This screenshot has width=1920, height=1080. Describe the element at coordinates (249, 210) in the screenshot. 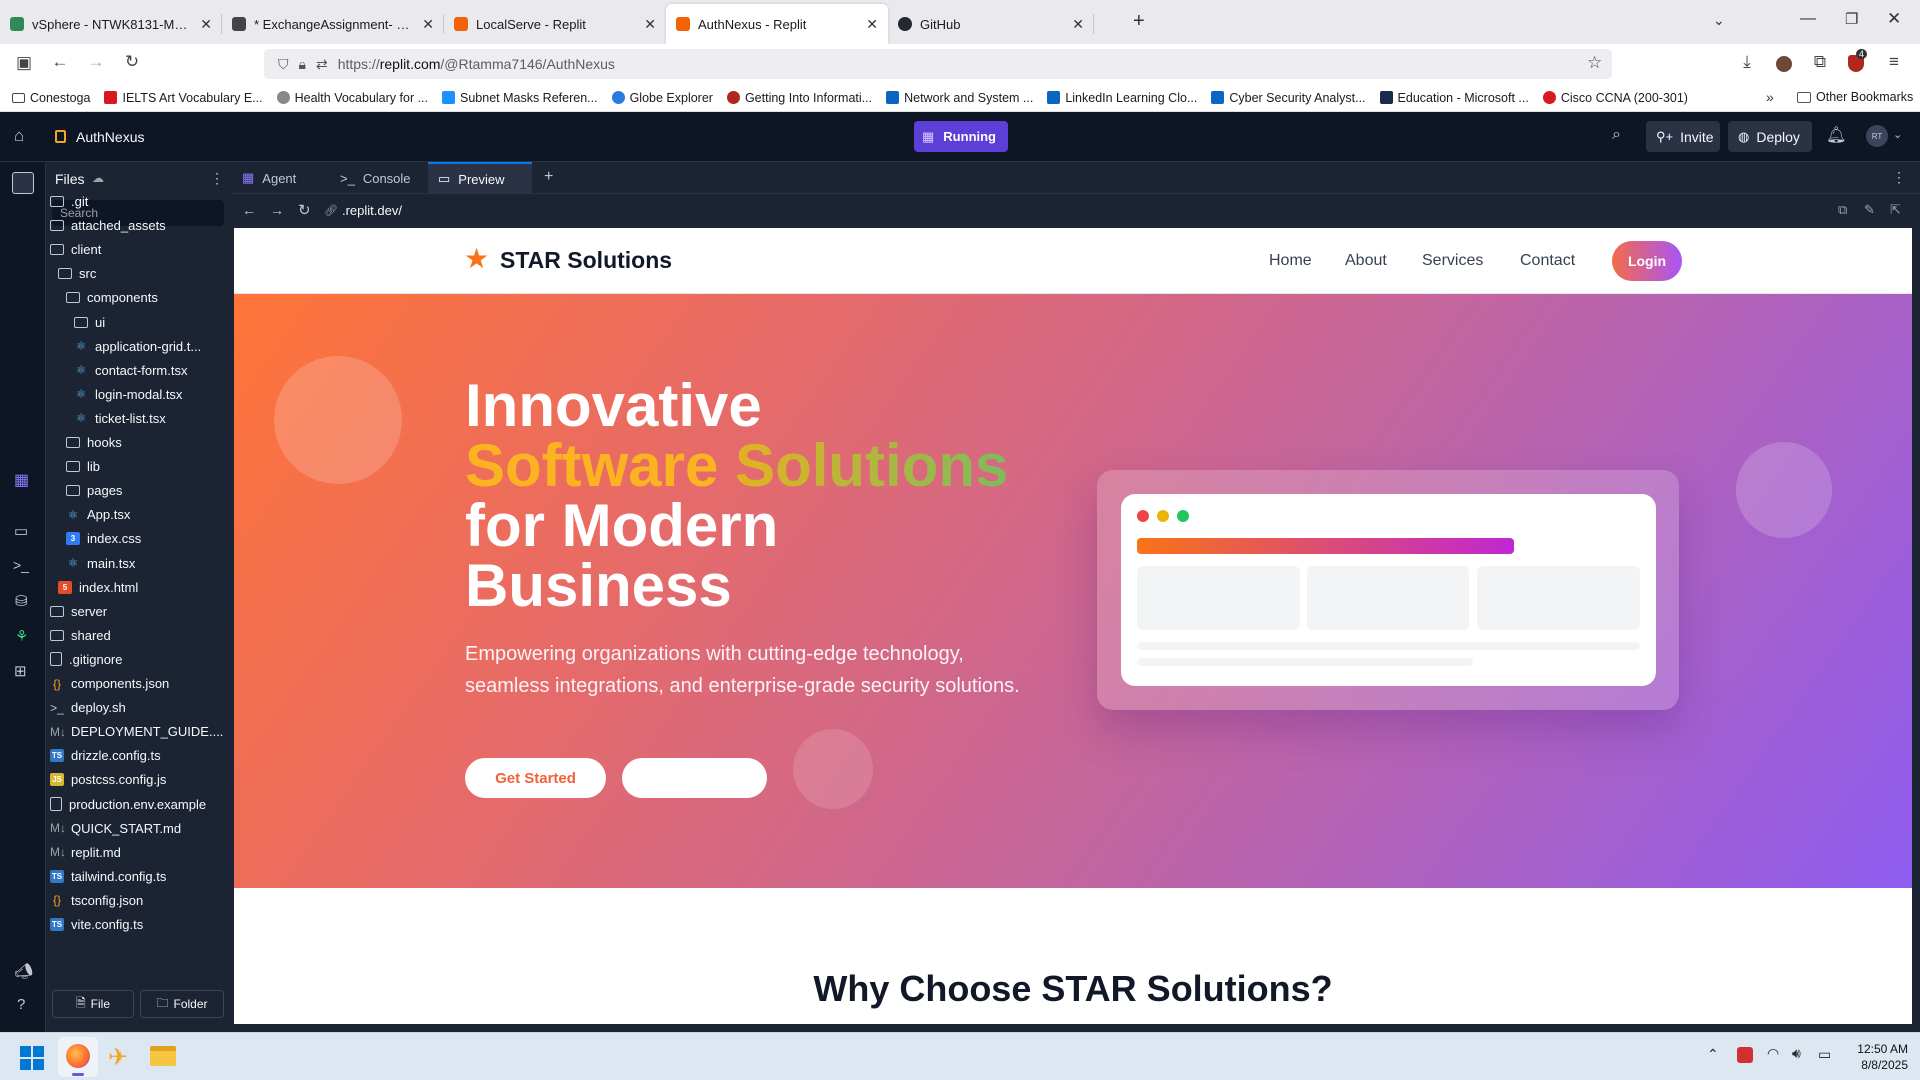

I see `preview-back-icon: ←` at that location.